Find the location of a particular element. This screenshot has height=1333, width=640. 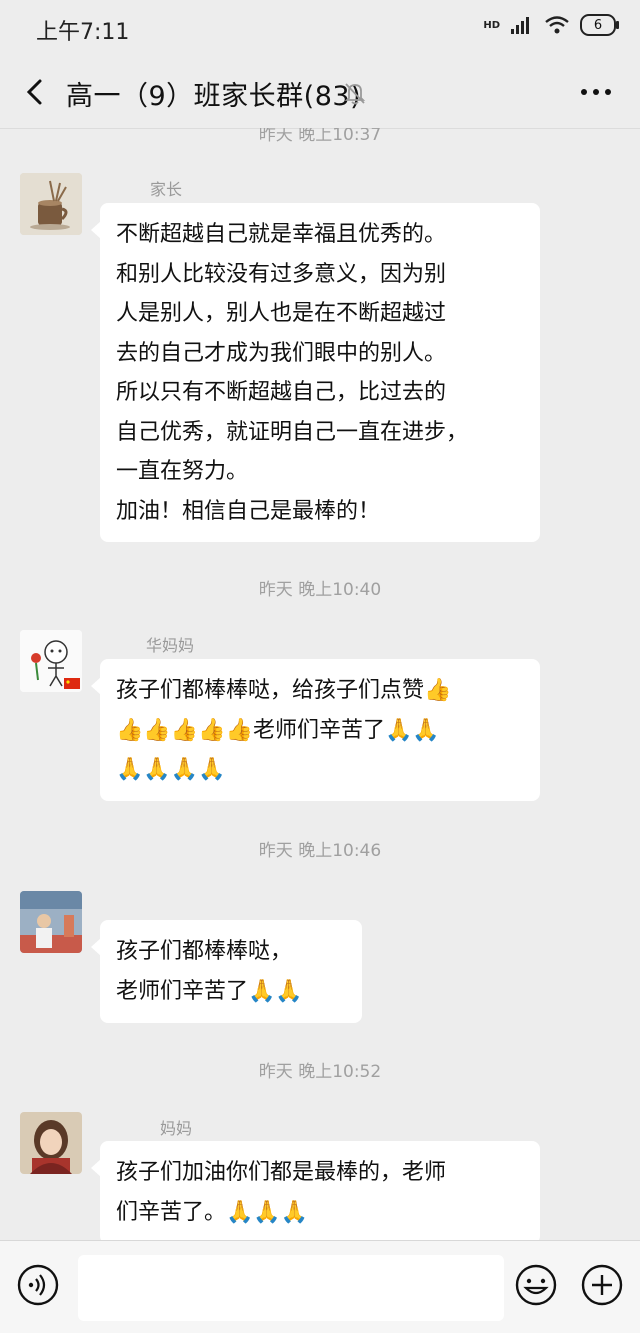

status-time: 上午7:11 is located at coordinates (83, 32).